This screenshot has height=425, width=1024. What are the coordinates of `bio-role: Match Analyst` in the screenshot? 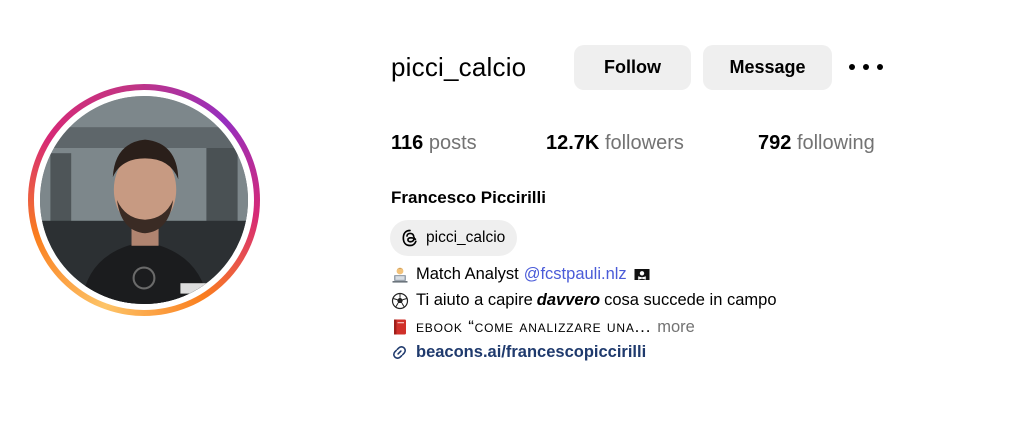 It's located at (467, 274).